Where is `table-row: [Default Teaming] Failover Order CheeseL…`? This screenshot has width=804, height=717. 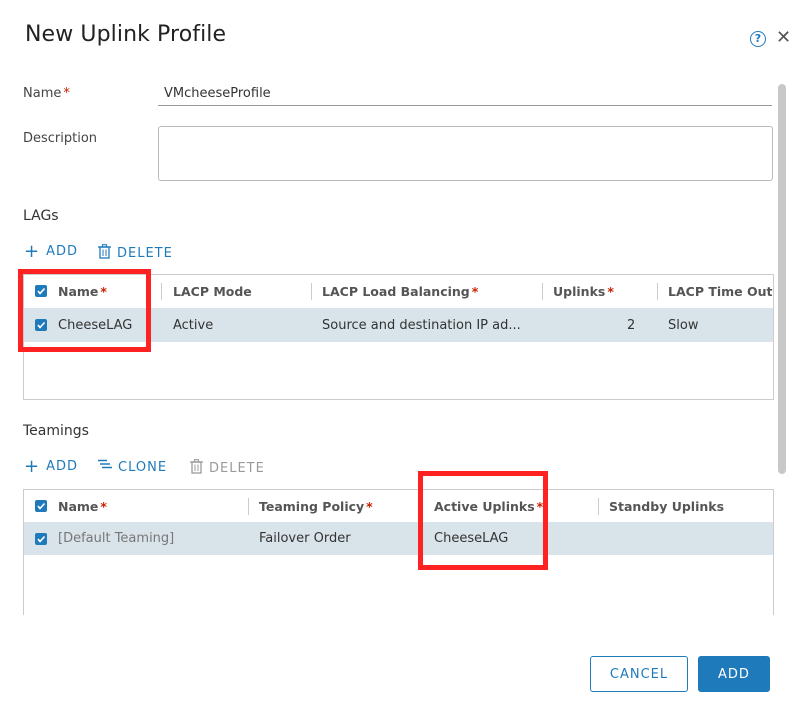 table-row: [Default Teaming] Failover Order CheeseL… is located at coordinates (398, 538).